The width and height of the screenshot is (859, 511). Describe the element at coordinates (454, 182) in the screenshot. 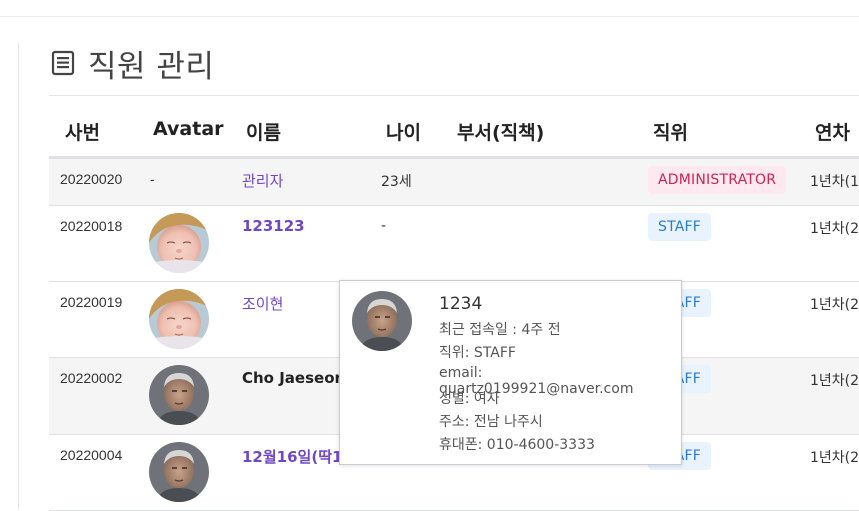

I see `table-row: 20220020 - 관리자 23세 ADMINISTRATOR 1년차(1` at that location.